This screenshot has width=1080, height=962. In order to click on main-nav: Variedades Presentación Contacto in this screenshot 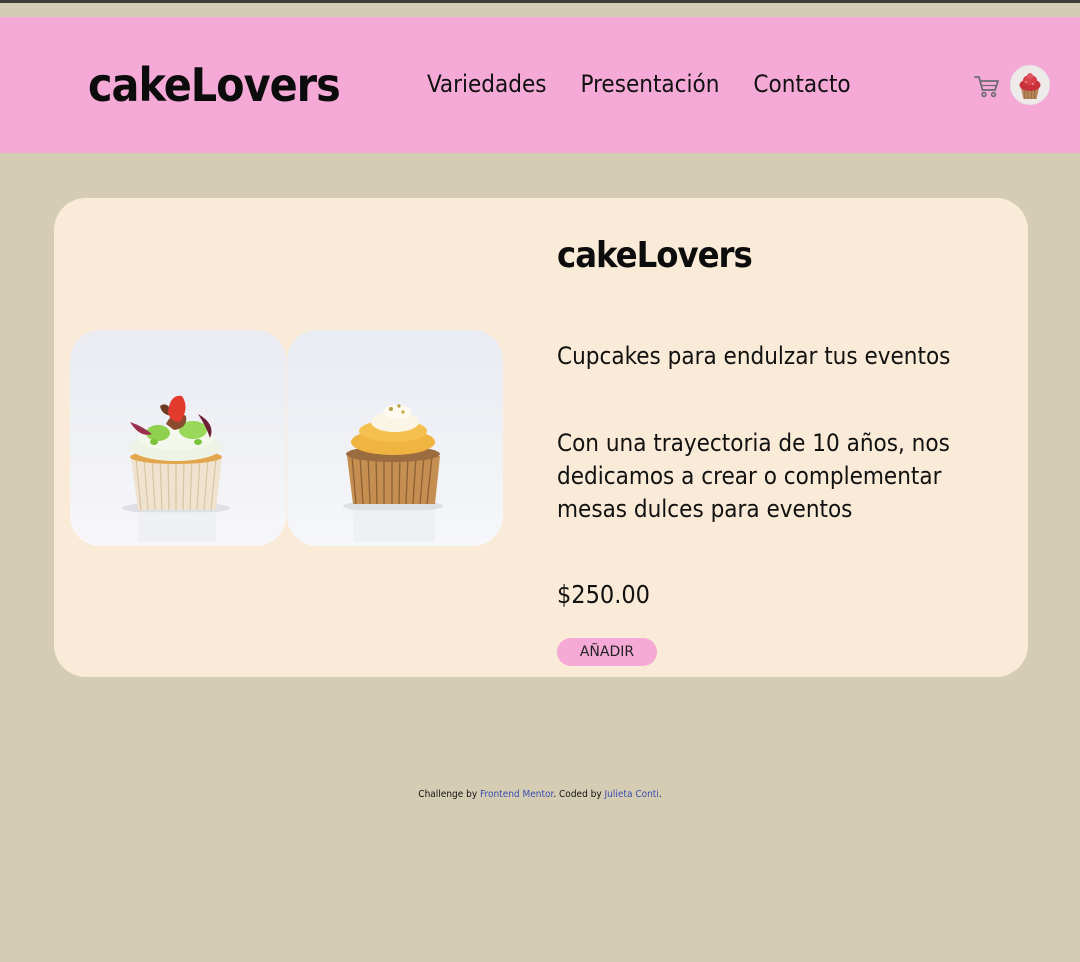, I will do `click(639, 84)`.